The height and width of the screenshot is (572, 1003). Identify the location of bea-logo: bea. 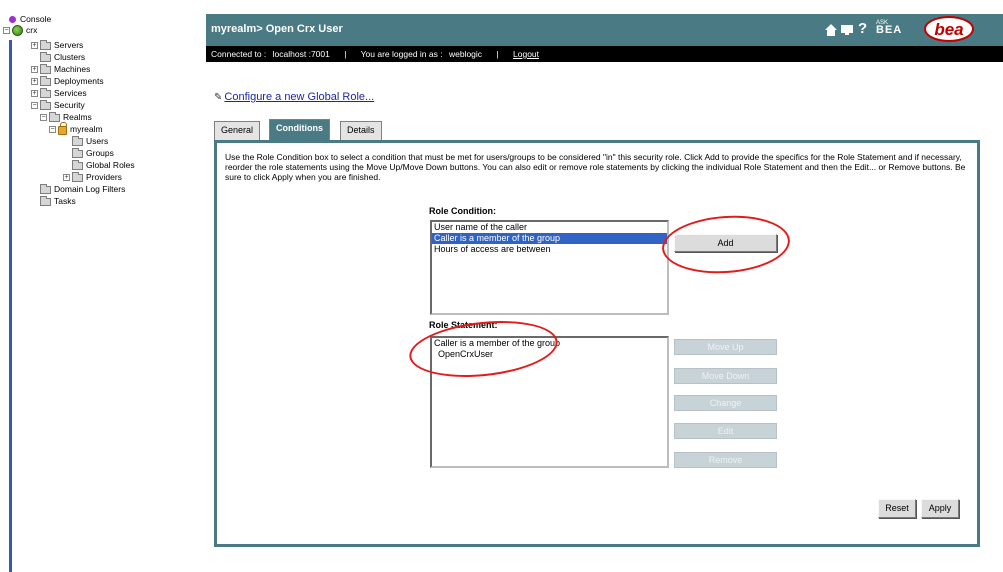
(949, 29).